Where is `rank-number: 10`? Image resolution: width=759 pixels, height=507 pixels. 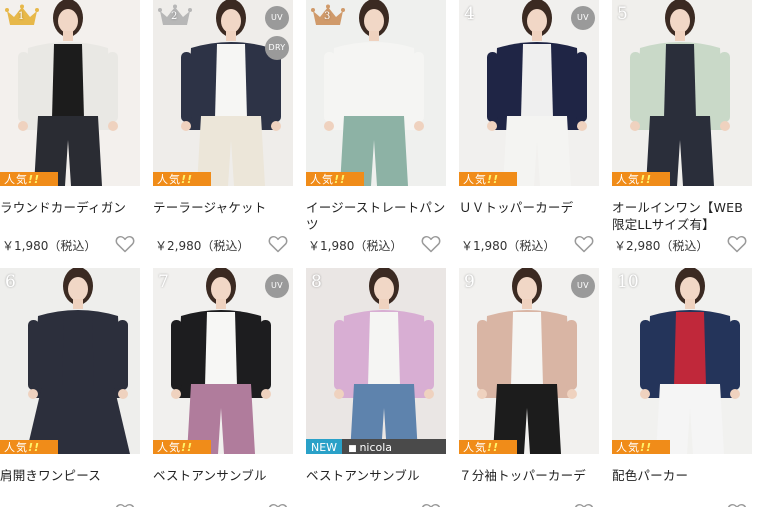
rank-number: 10 is located at coordinates (628, 282).